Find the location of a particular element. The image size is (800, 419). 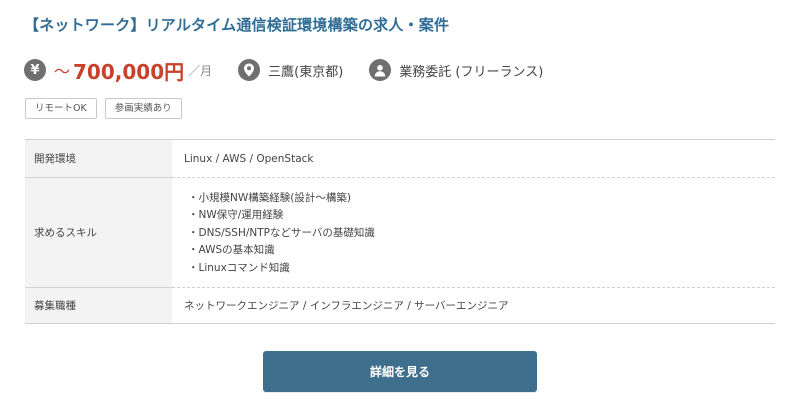

contract-info: 業務委託 (フリーランス) is located at coordinates (456, 70).